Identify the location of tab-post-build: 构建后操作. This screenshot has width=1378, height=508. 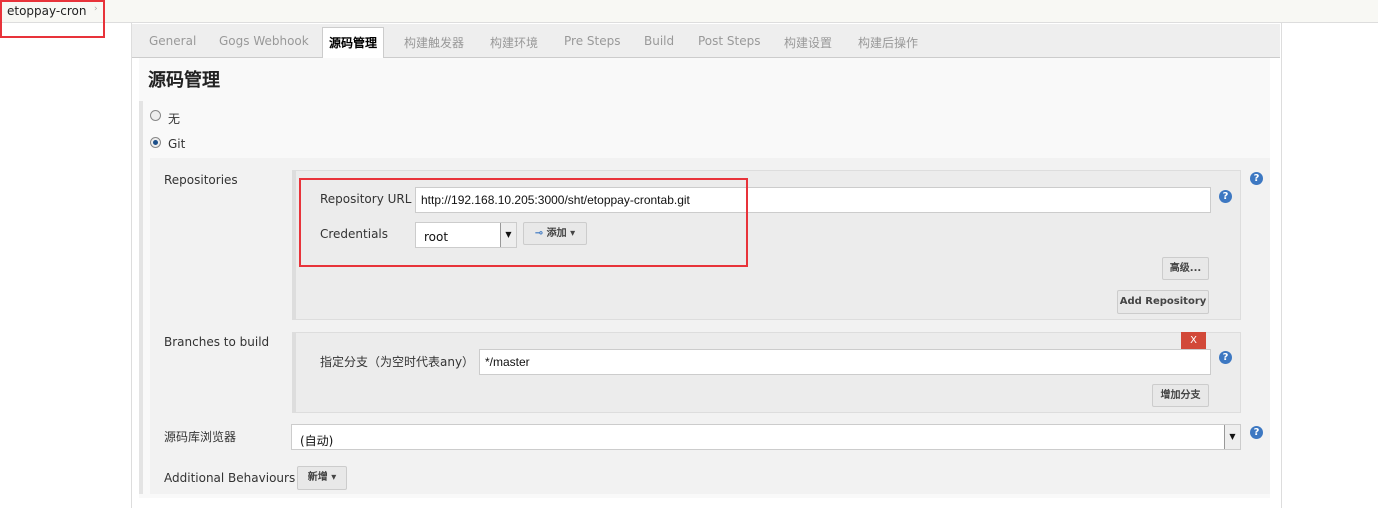
(888, 42).